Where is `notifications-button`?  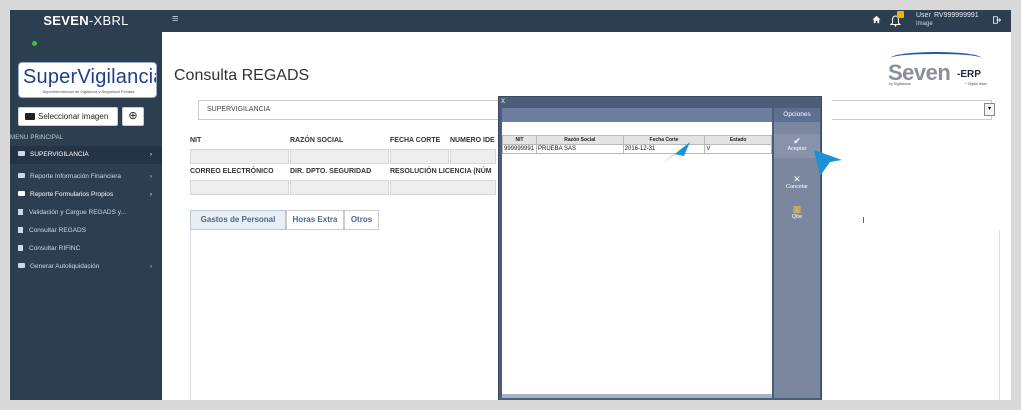
notifications-button is located at coordinates (897, 19).